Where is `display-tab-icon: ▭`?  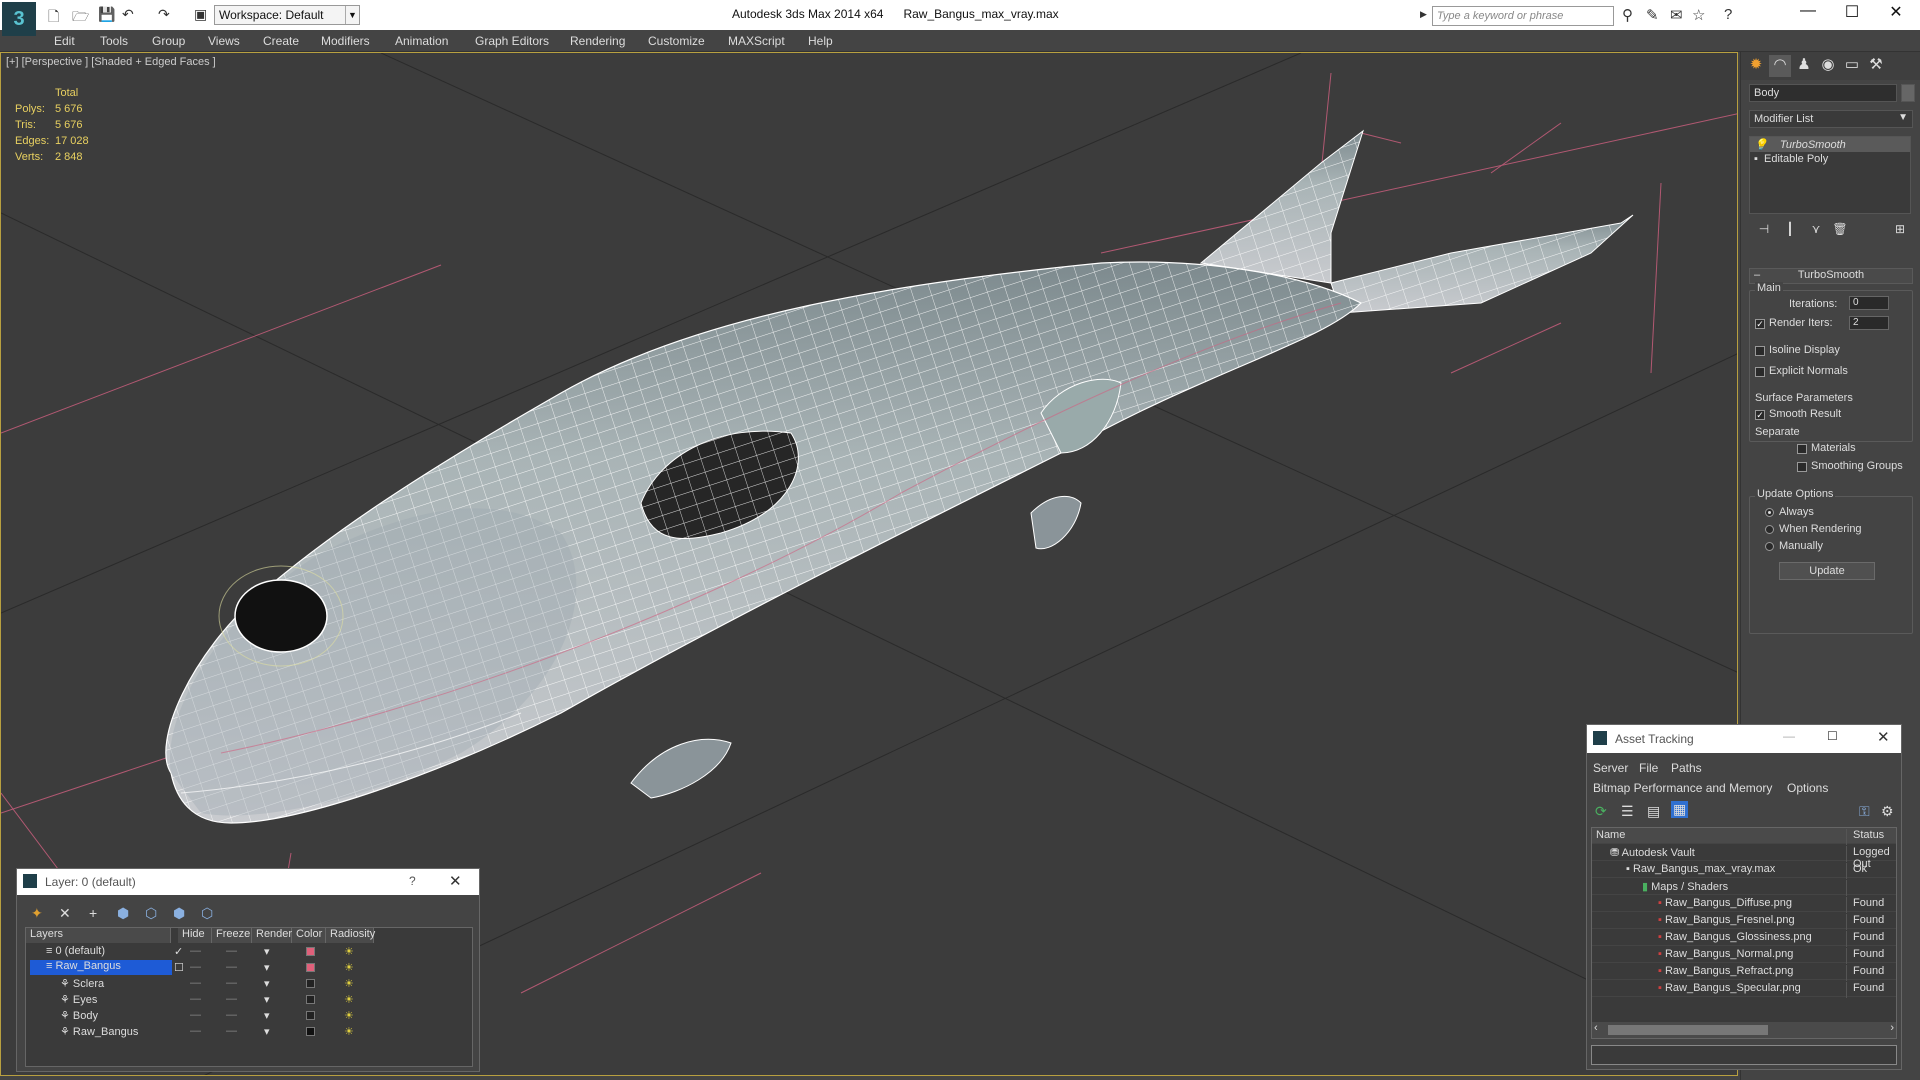
display-tab-icon: ▭ is located at coordinates (1852, 66).